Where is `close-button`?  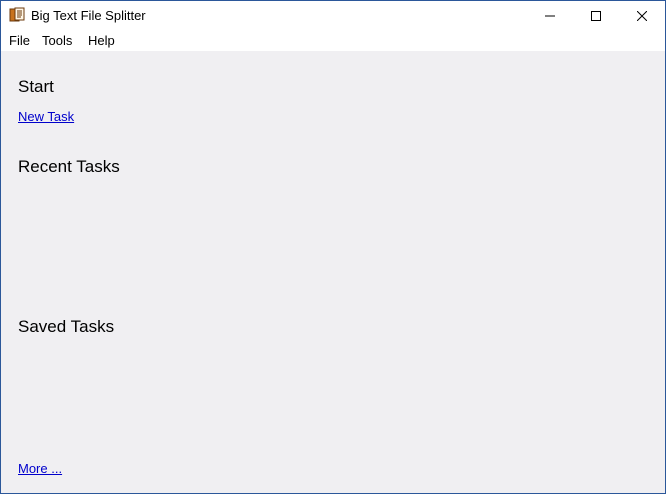
close-button is located at coordinates (642, 16).